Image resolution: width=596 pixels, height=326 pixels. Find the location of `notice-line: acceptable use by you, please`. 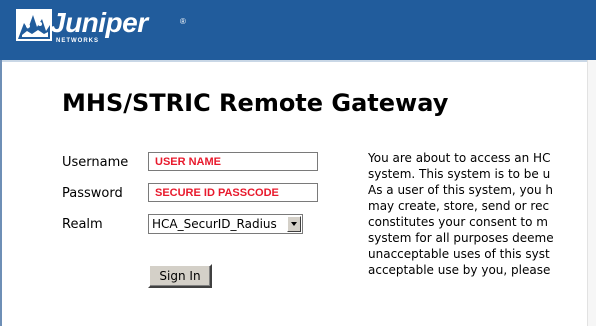

notice-line: acceptable use by you, please is located at coordinates (459, 270).